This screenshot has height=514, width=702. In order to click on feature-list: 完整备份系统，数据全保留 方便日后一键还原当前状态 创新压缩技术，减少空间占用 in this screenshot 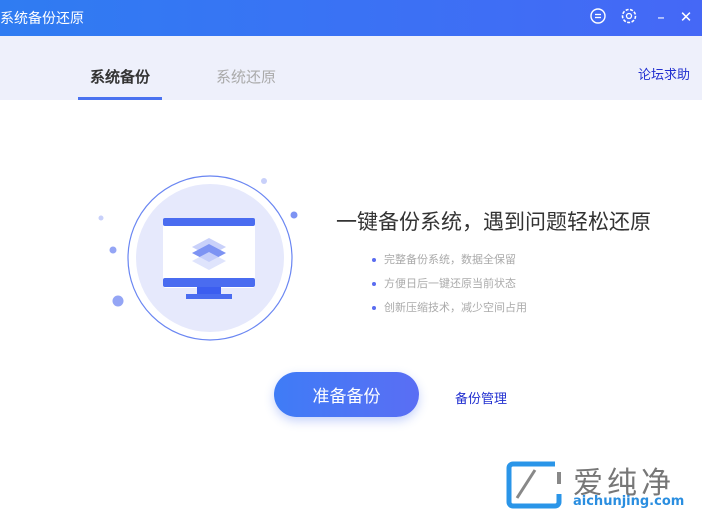, I will do `click(449, 288)`.